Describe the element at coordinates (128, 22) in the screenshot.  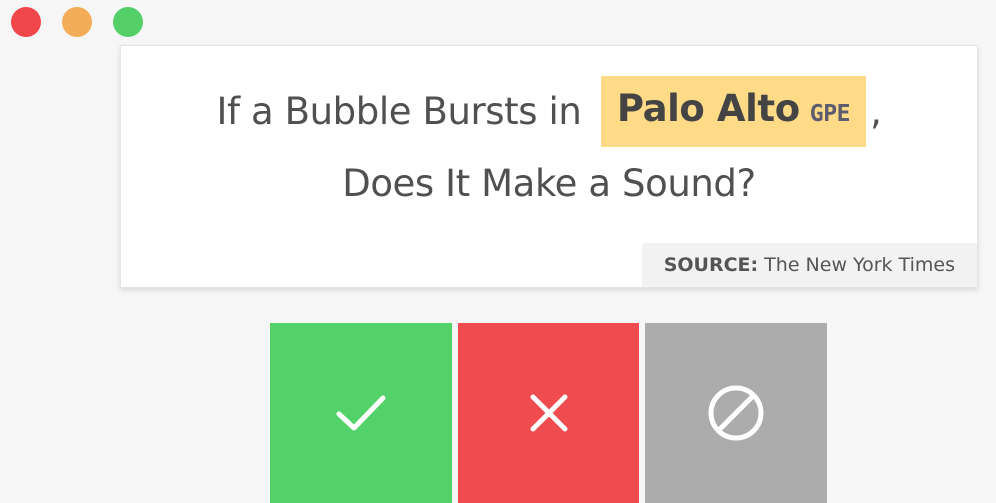
I see `window-zoom-button` at that location.